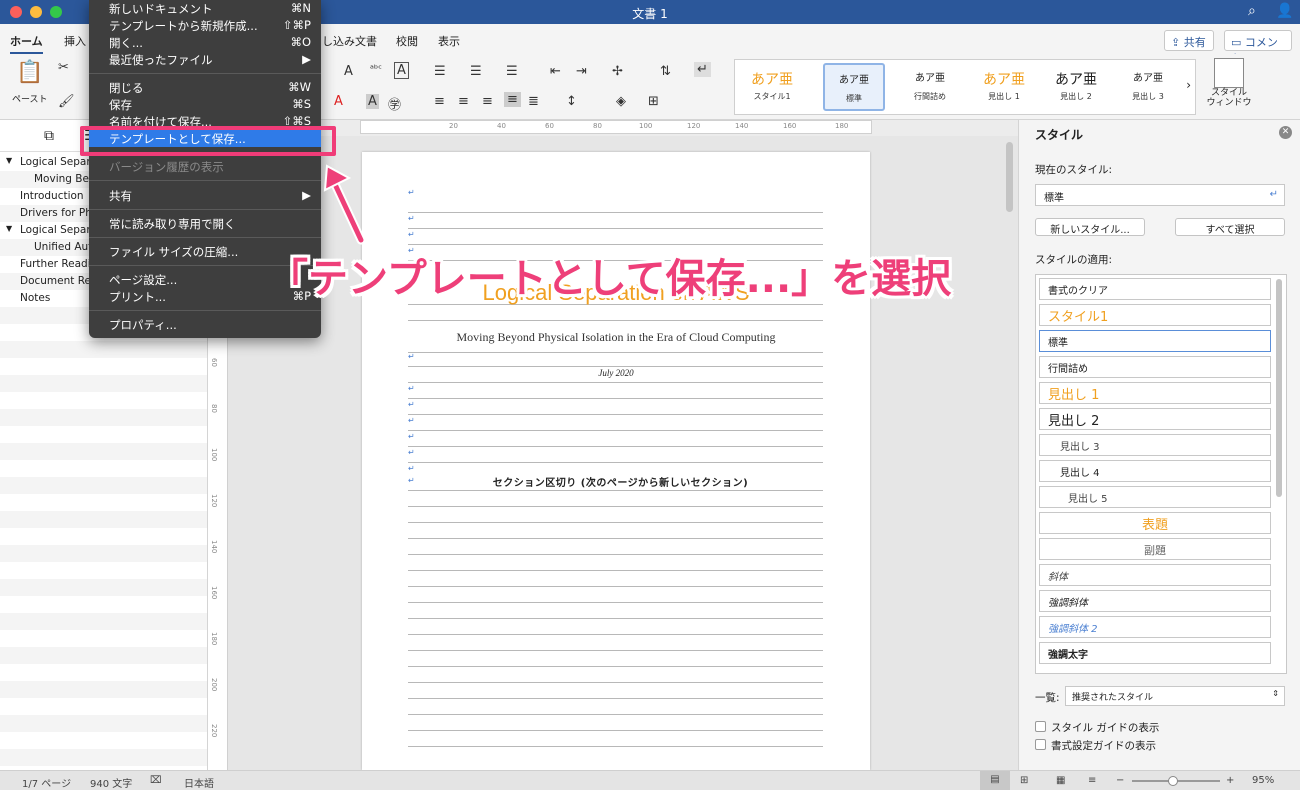  I want to click on multilevel-list-icon: ☰, so click(512, 71).